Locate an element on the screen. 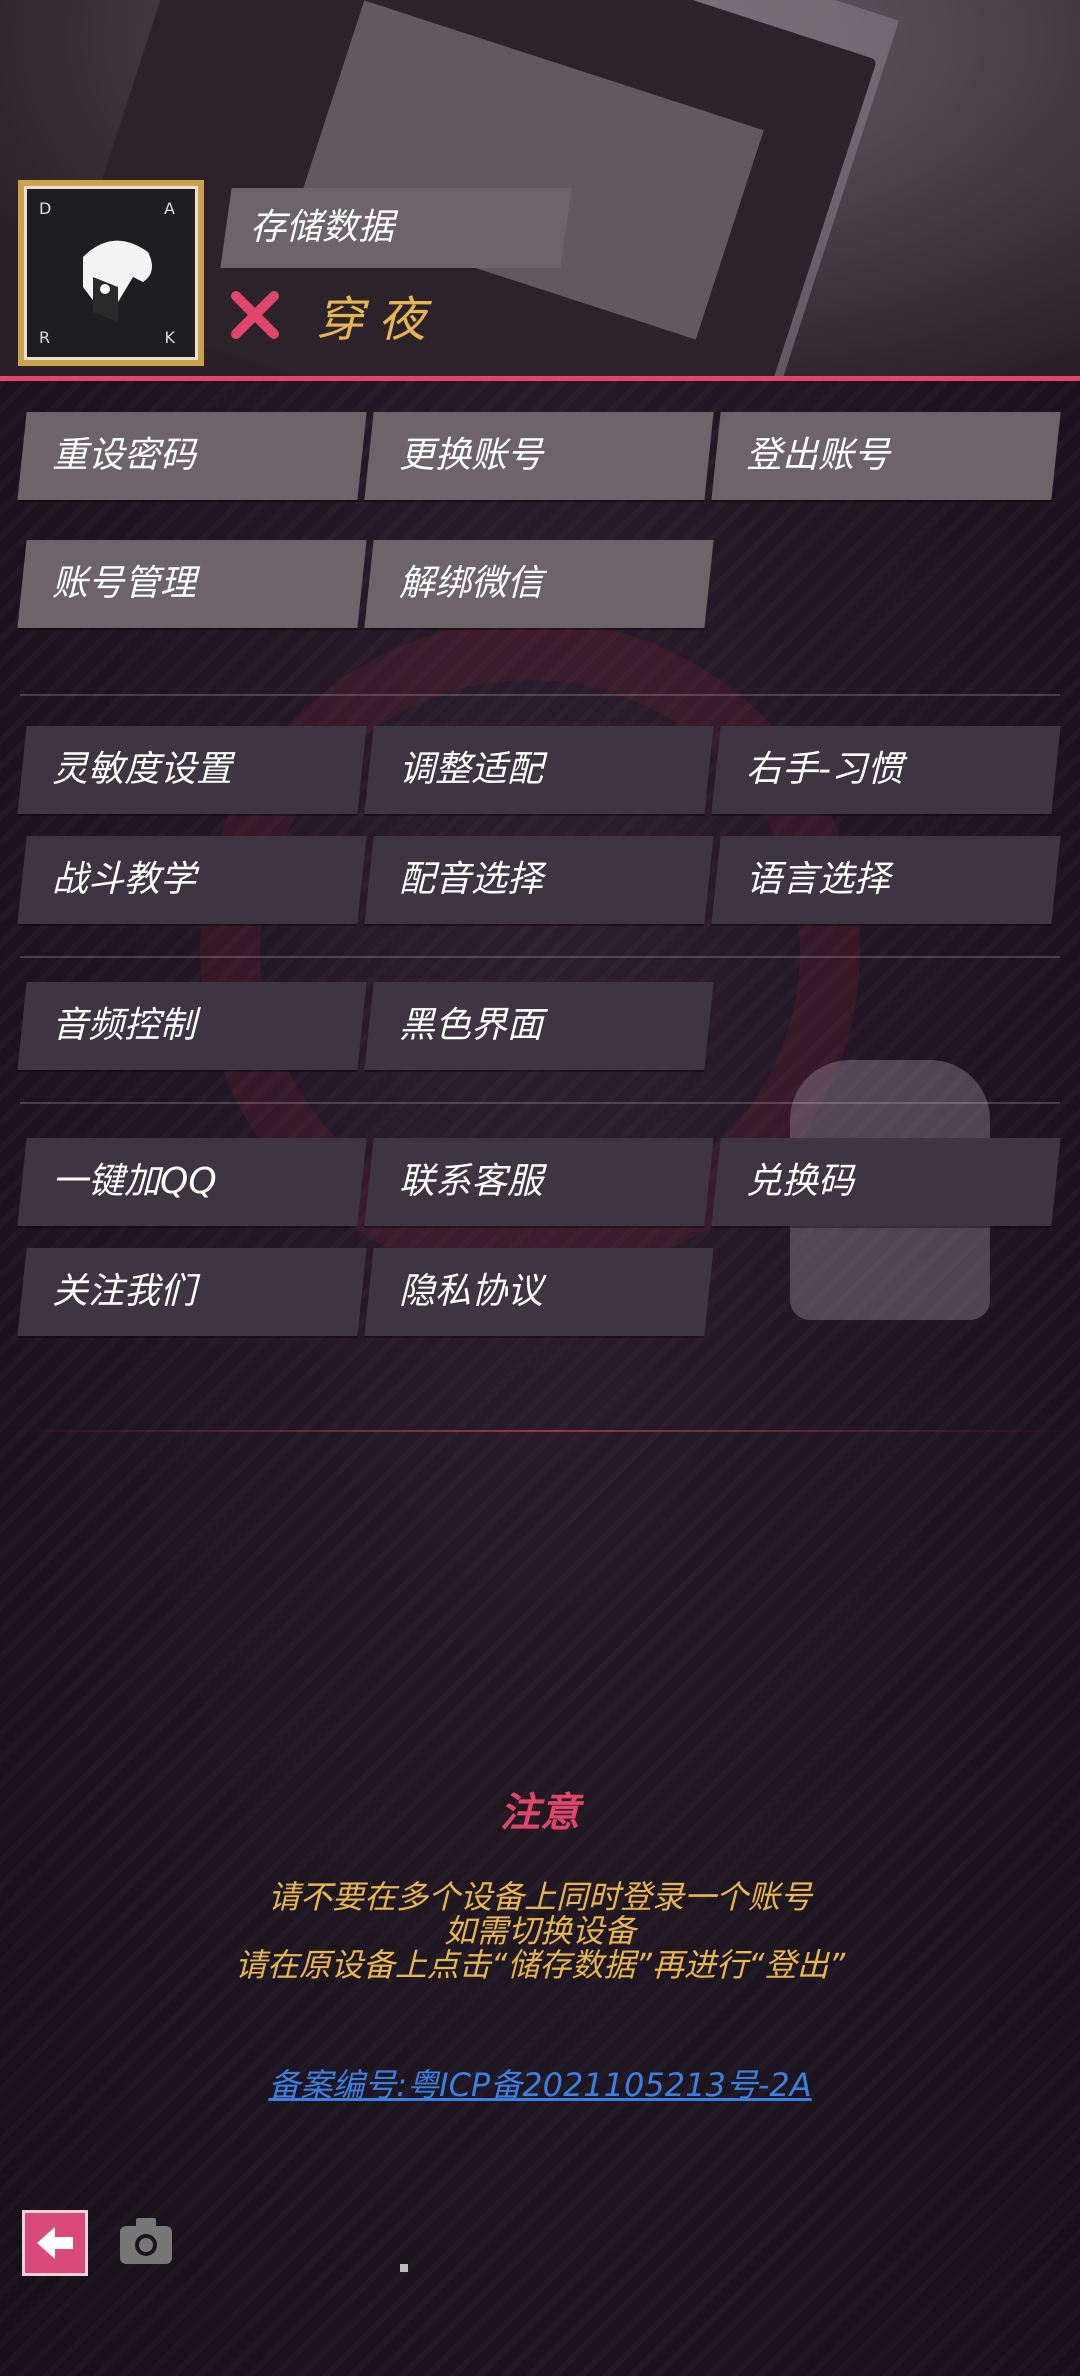 This screenshot has height=2376, width=1080. sensitivity-settings-button: 灵敏度设置 is located at coordinates (192, 770).